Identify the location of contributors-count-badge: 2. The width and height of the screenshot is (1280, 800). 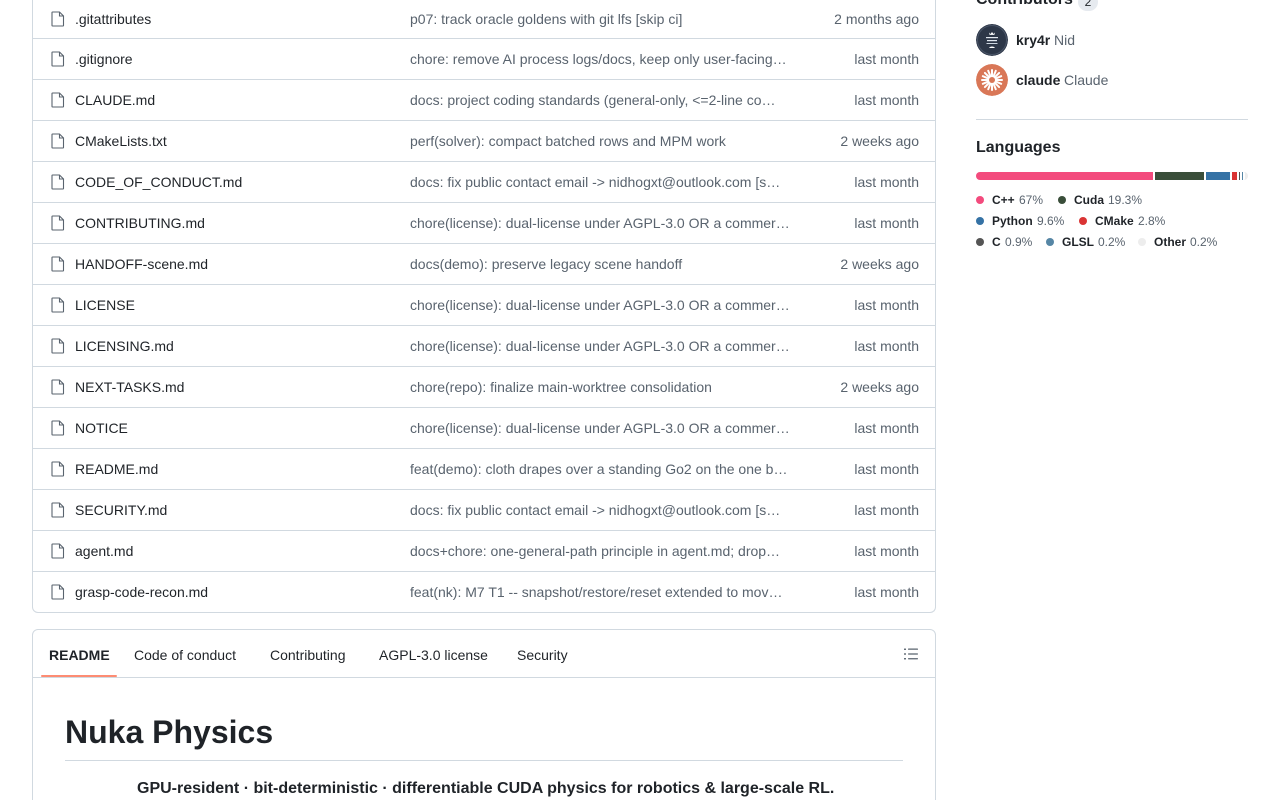
(1088, 5).